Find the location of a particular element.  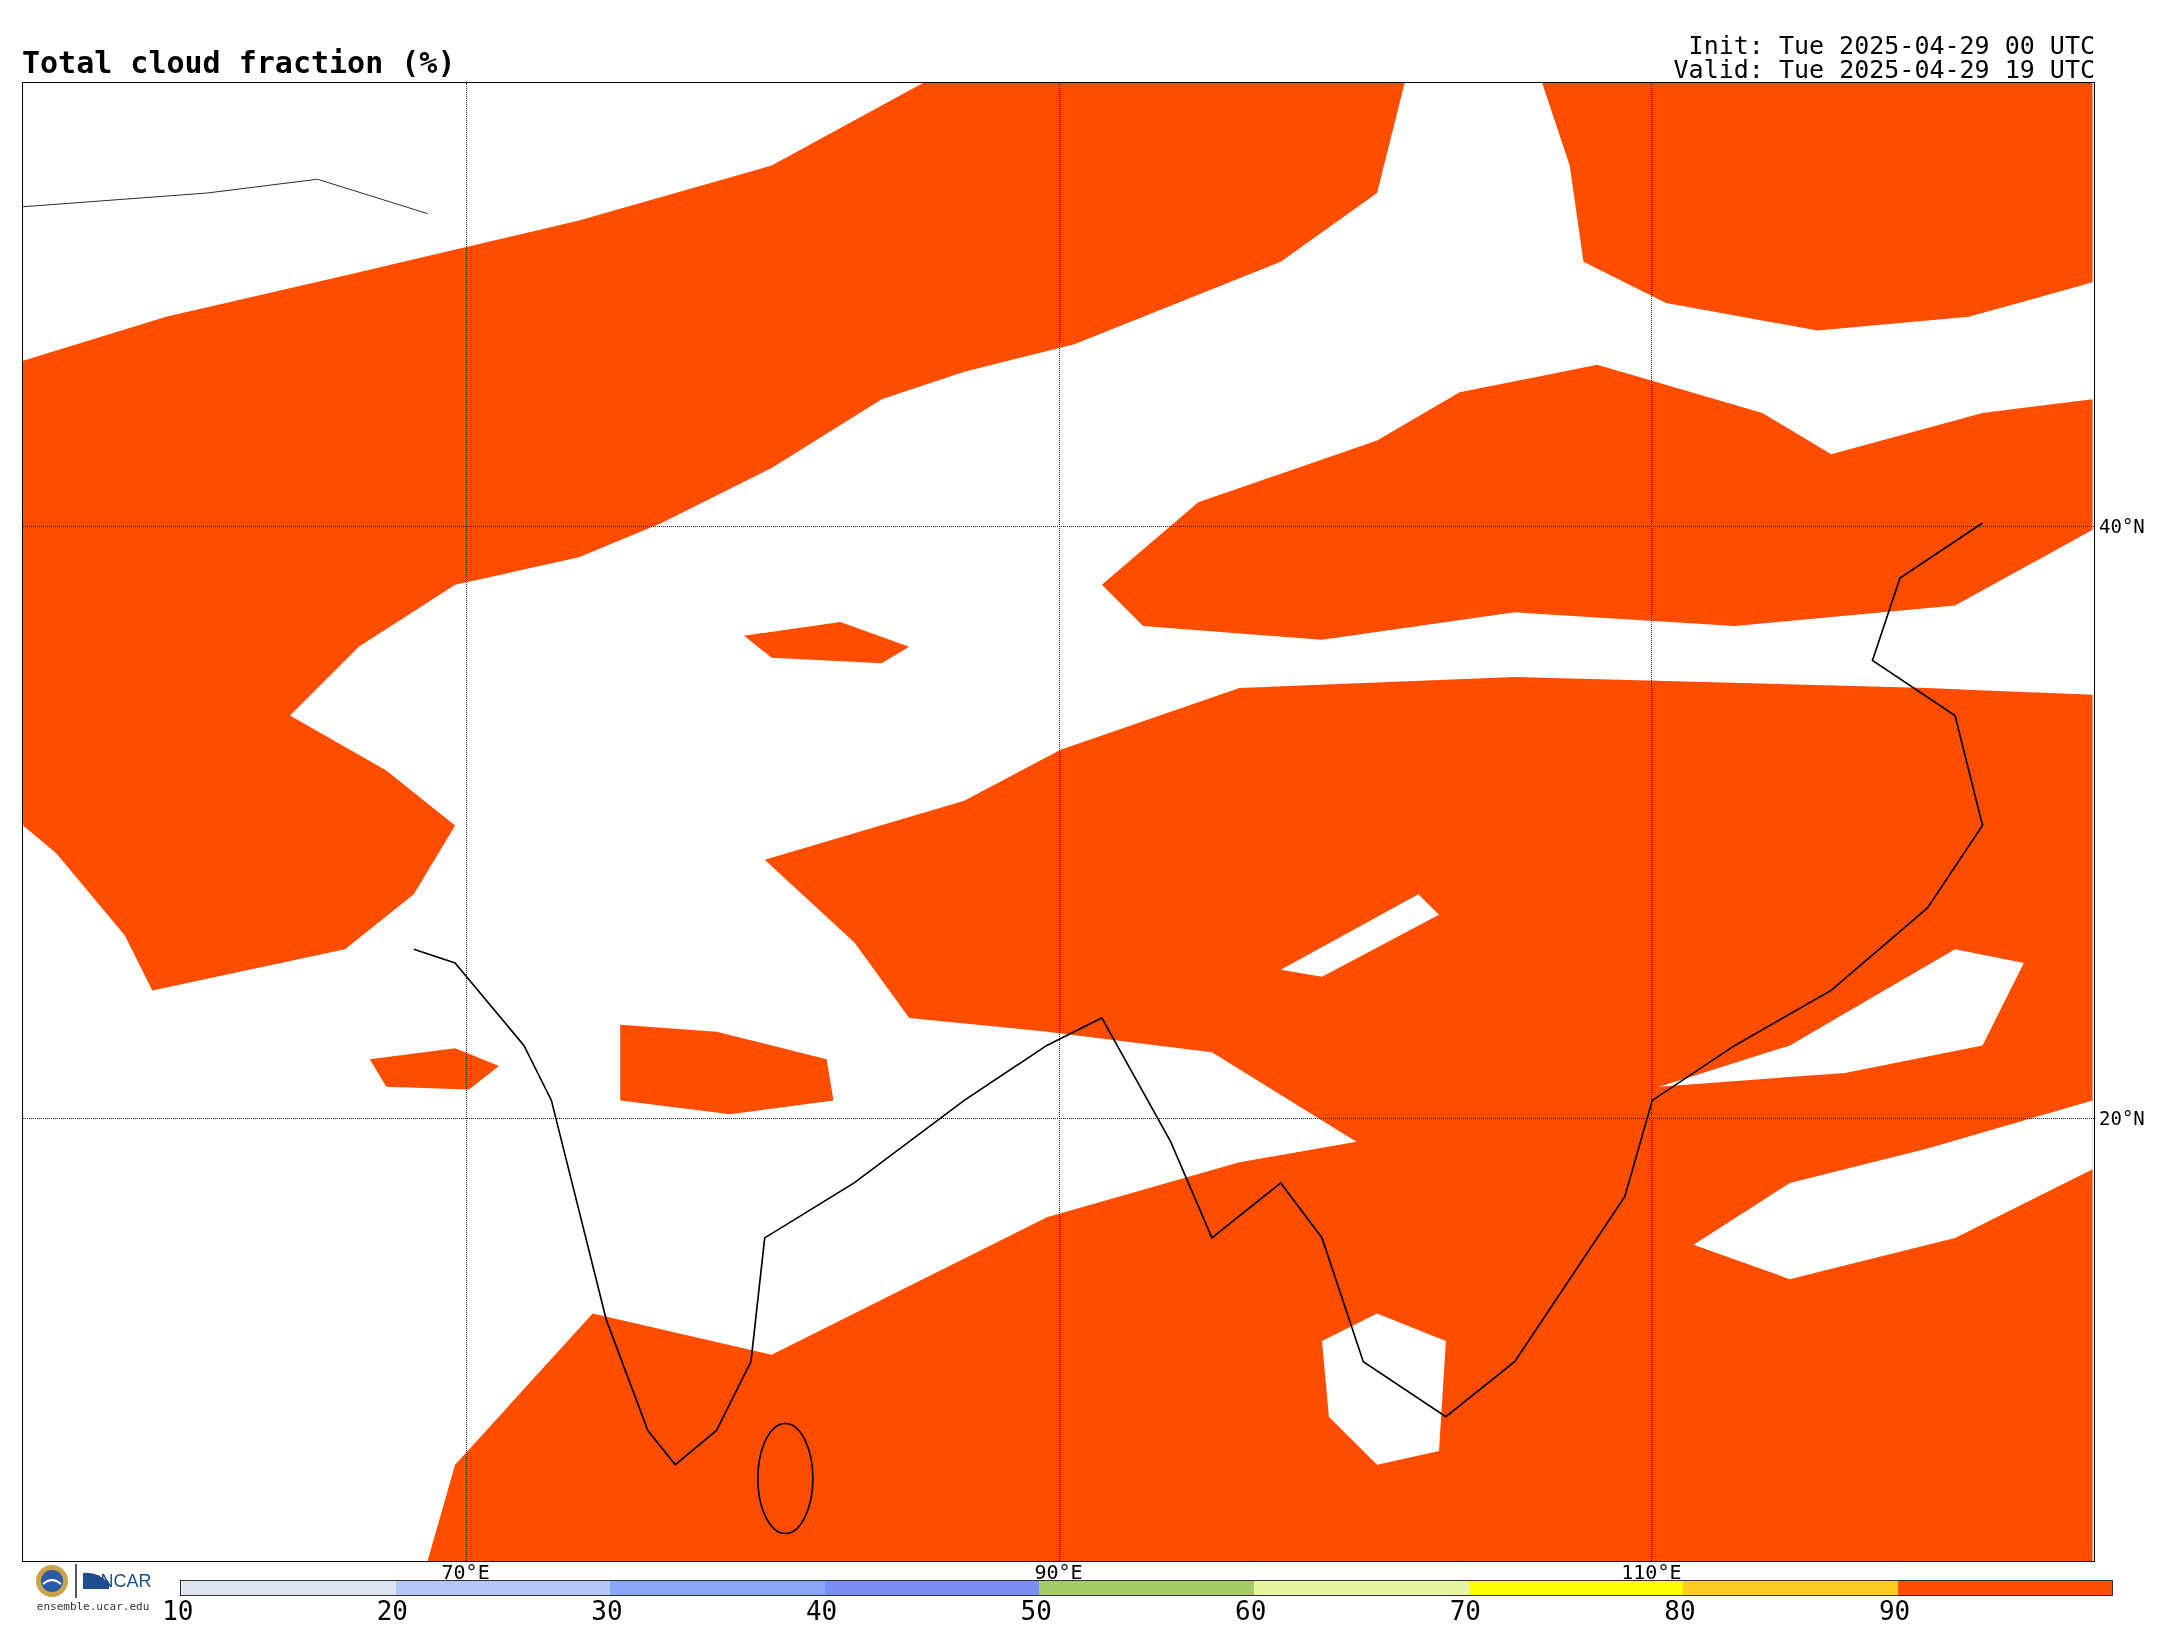

valid-time: Valid: Tue 2025-04-29 19 UTC is located at coordinates (1884, 70).